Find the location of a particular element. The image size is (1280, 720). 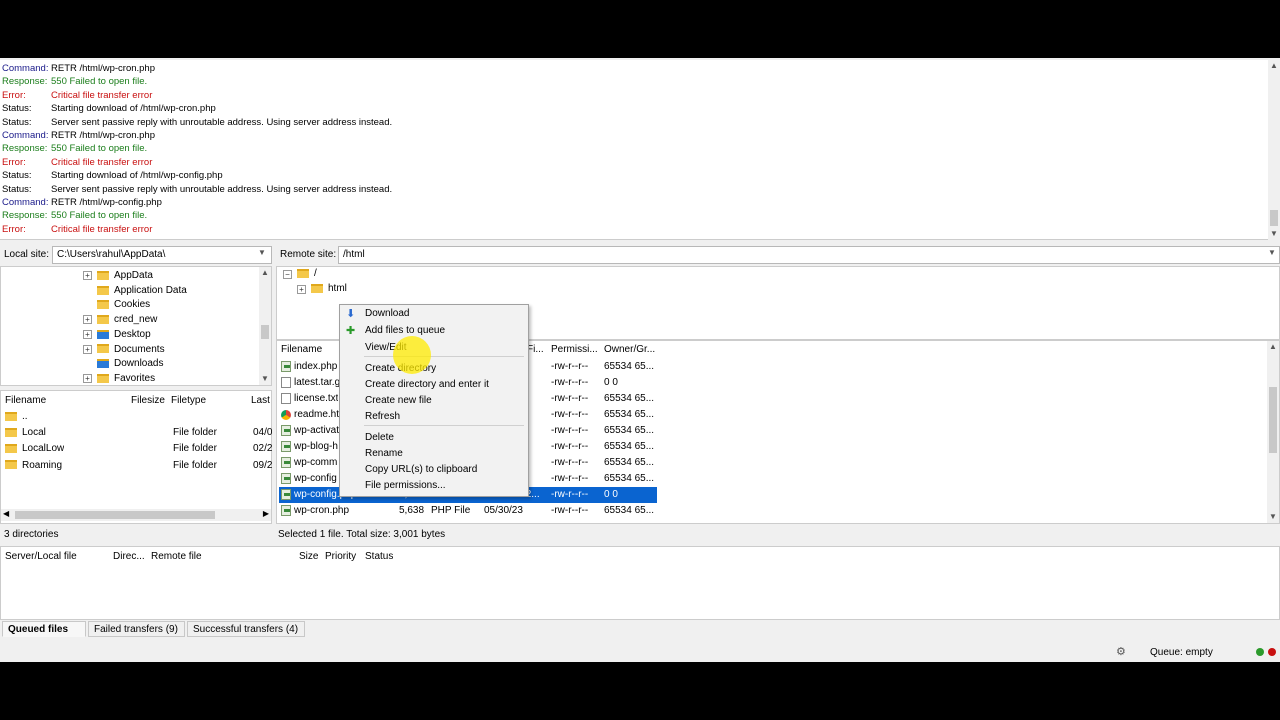

local-tree-scrollbar: ▲ ▼ is located at coordinates (265, 326).